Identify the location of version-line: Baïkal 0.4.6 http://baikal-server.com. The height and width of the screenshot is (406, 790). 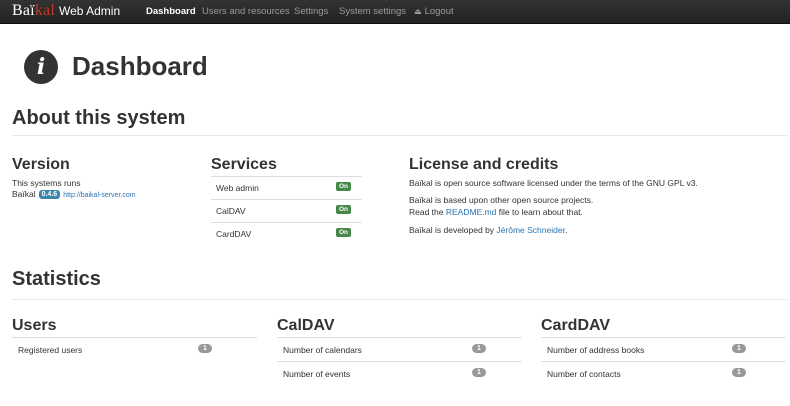
(74, 194).